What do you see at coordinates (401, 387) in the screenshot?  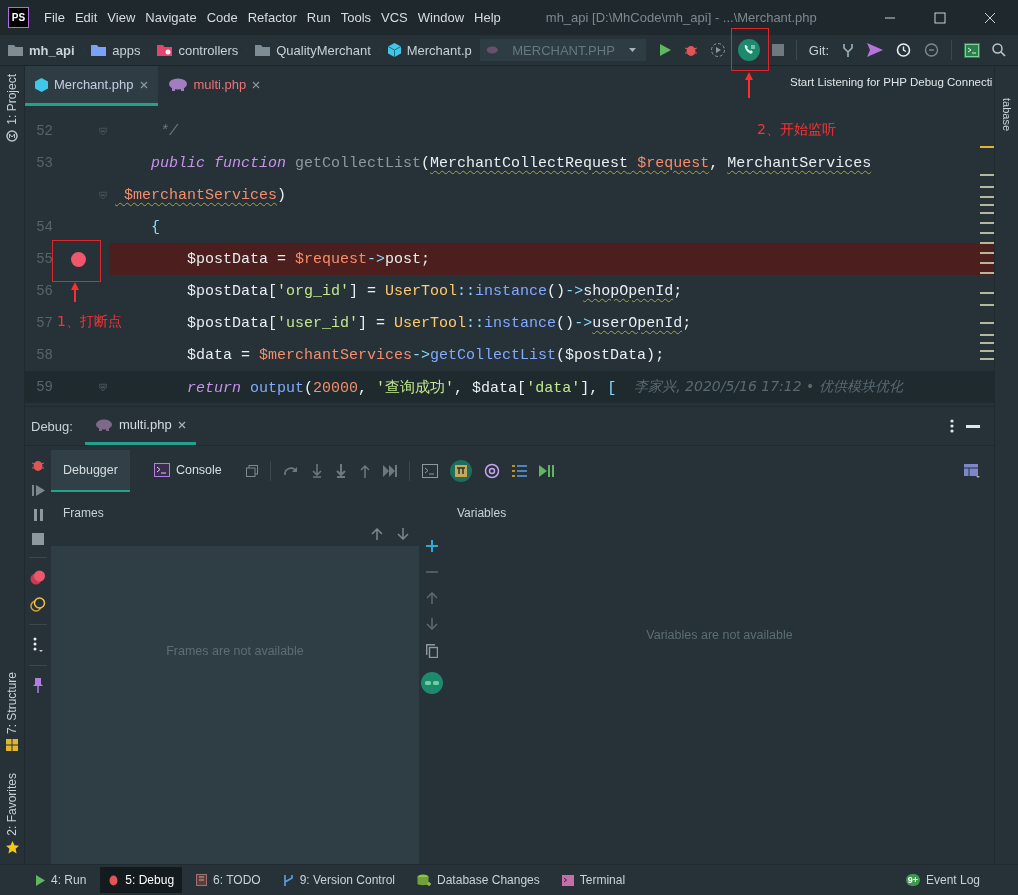 I see `code-line: return output(20000, '查询成功', $data['data'], [` at bounding box center [401, 387].